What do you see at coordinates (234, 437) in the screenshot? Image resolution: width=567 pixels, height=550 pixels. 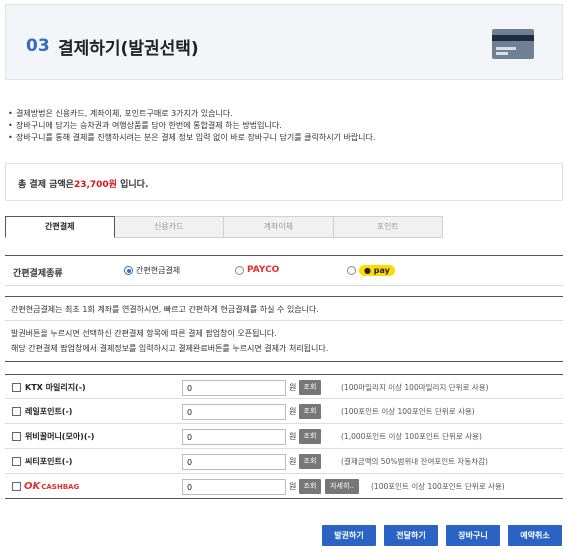 I see `wibee-money-input` at bounding box center [234, 437].